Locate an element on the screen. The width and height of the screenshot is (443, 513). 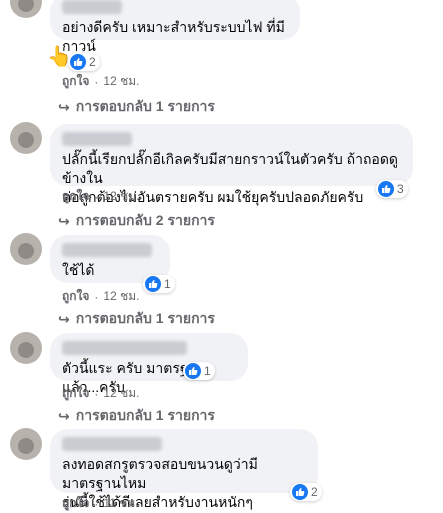
comment-meta: ถูกใจ · 11 ชม. is located at coordinates (100, 503).